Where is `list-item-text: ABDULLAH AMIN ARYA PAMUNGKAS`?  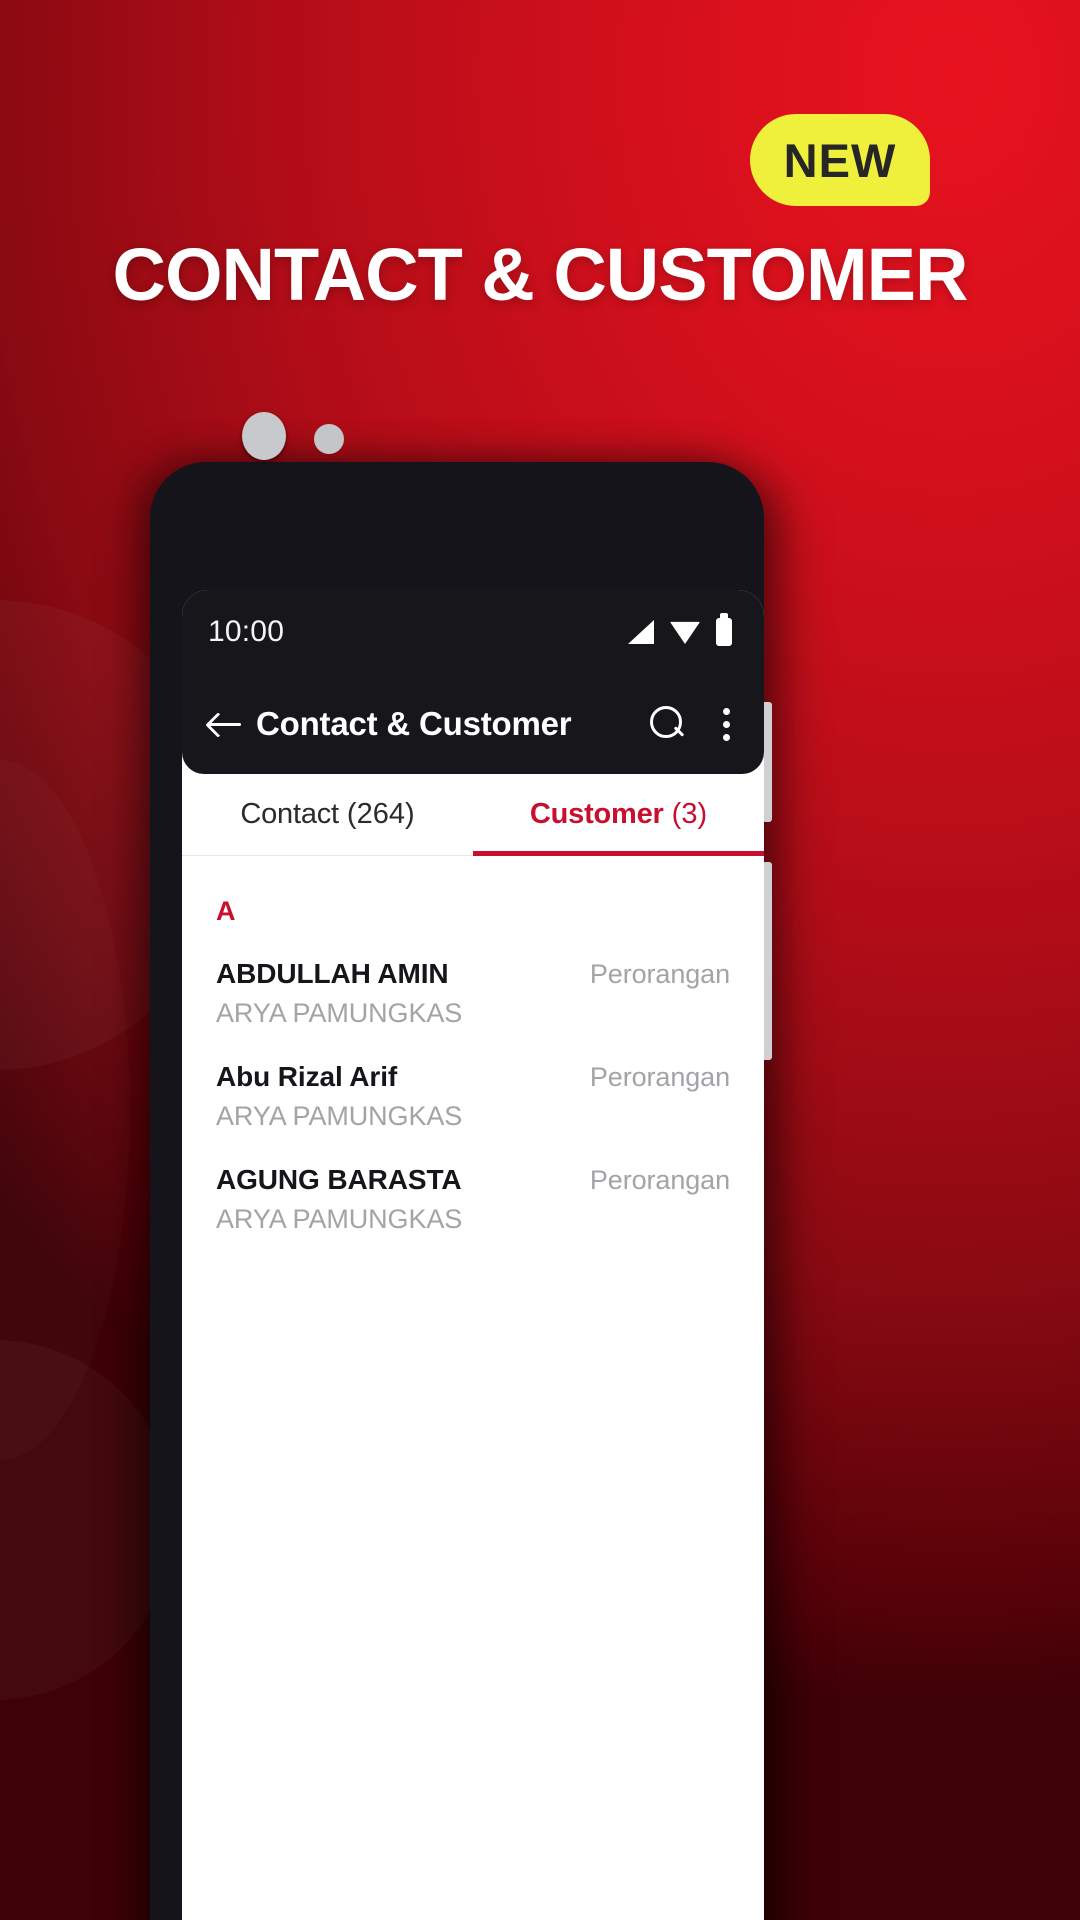
list-item-text: ABDULLAH AMIN ARYA PAMUNGKAS is located at coordinates (403, 993).